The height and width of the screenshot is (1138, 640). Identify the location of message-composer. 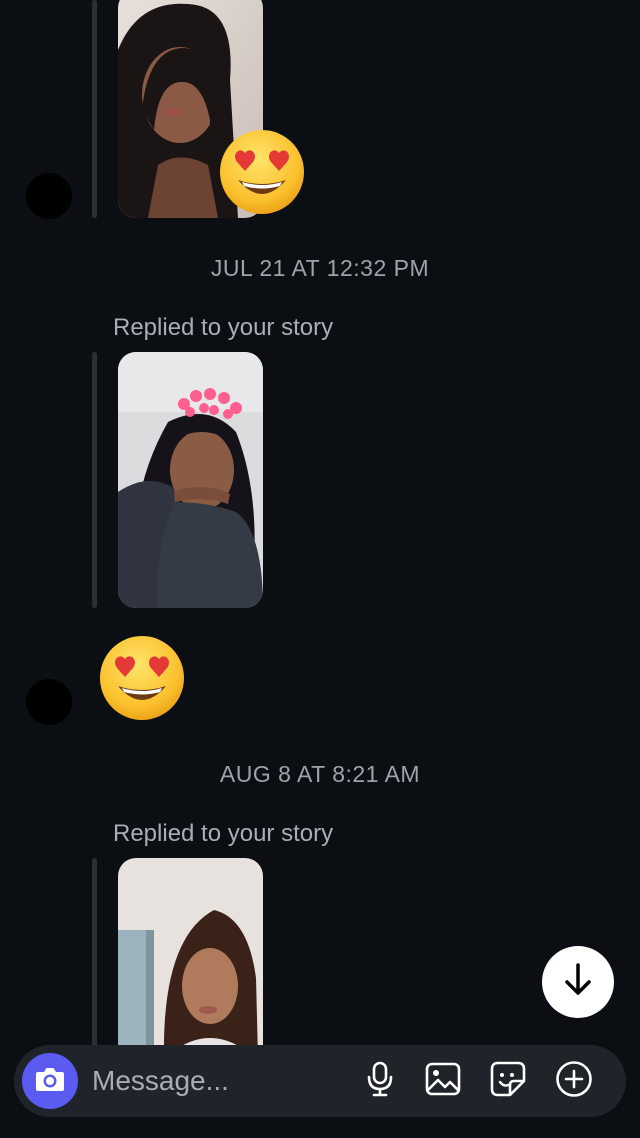
(320, 1081).